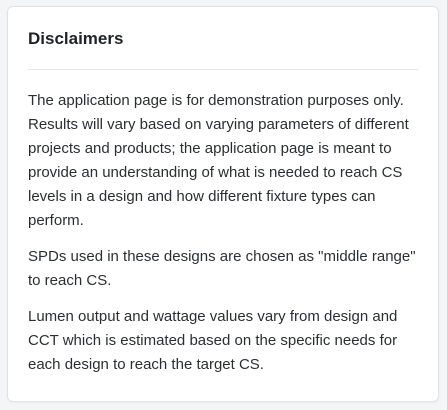 This screenshot has width=447, height=410. I want to click on header-divider, so click(223, 69).